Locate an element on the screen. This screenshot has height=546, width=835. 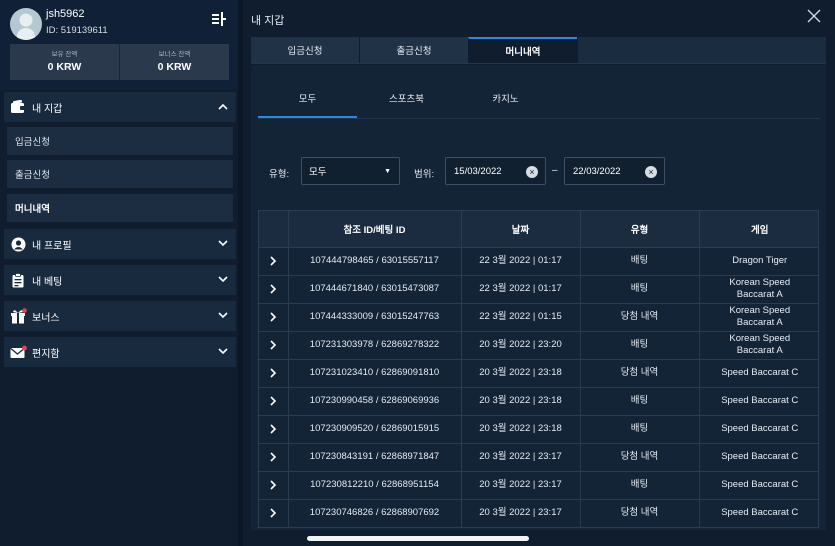
date-to-input: 22/03/2022 × is located at coordinates (614, 171).